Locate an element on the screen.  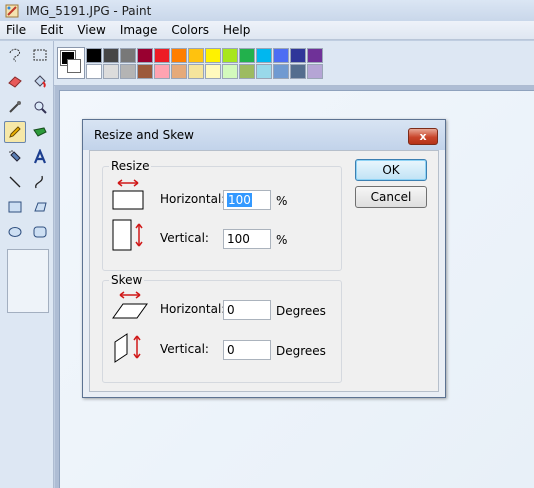
cancel-button: Cancel is located at coordinates (391, 197).